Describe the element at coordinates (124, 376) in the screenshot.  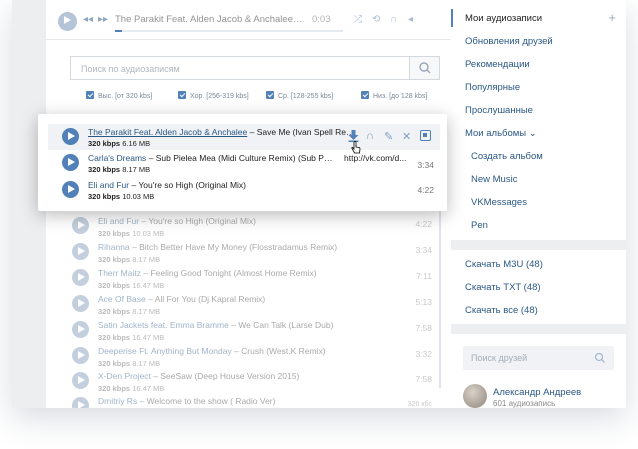
I see `track-artist: X-Den Project` at that location.